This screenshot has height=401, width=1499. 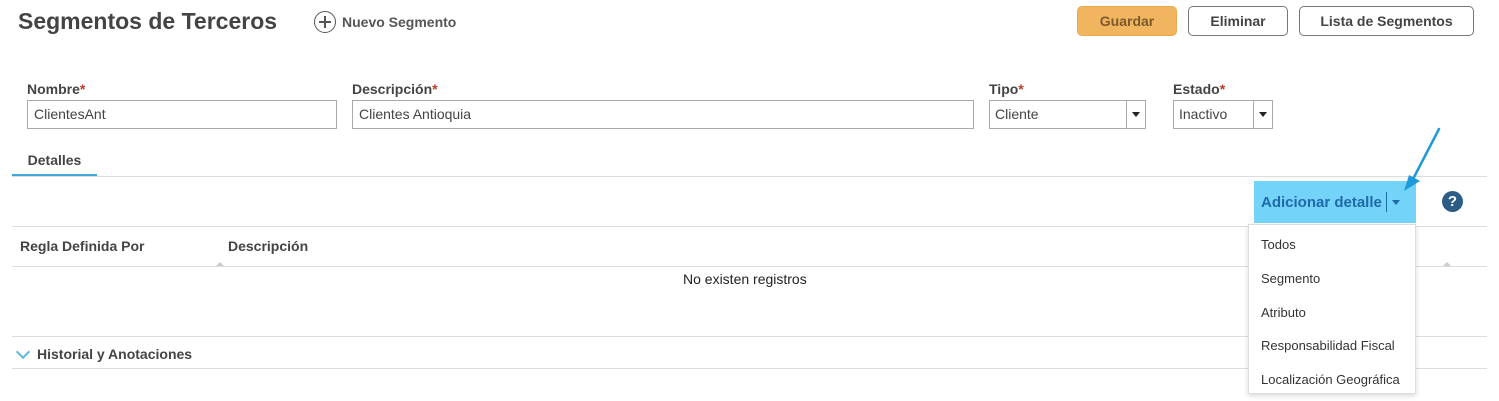 What do you see at coordinates (745, 279) in the screenshot?
I see `empty-state-text: No existen registros` at bounding box center [745, 279].